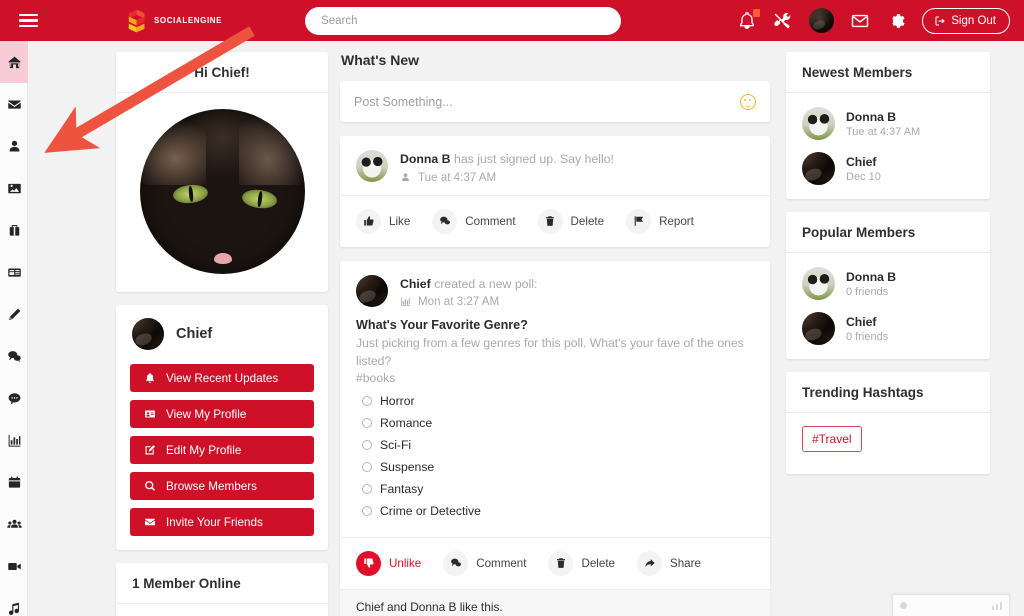 This screenshot has height=616, width=1024. I want to click on sidebar-item-comments, so click(14, 398).